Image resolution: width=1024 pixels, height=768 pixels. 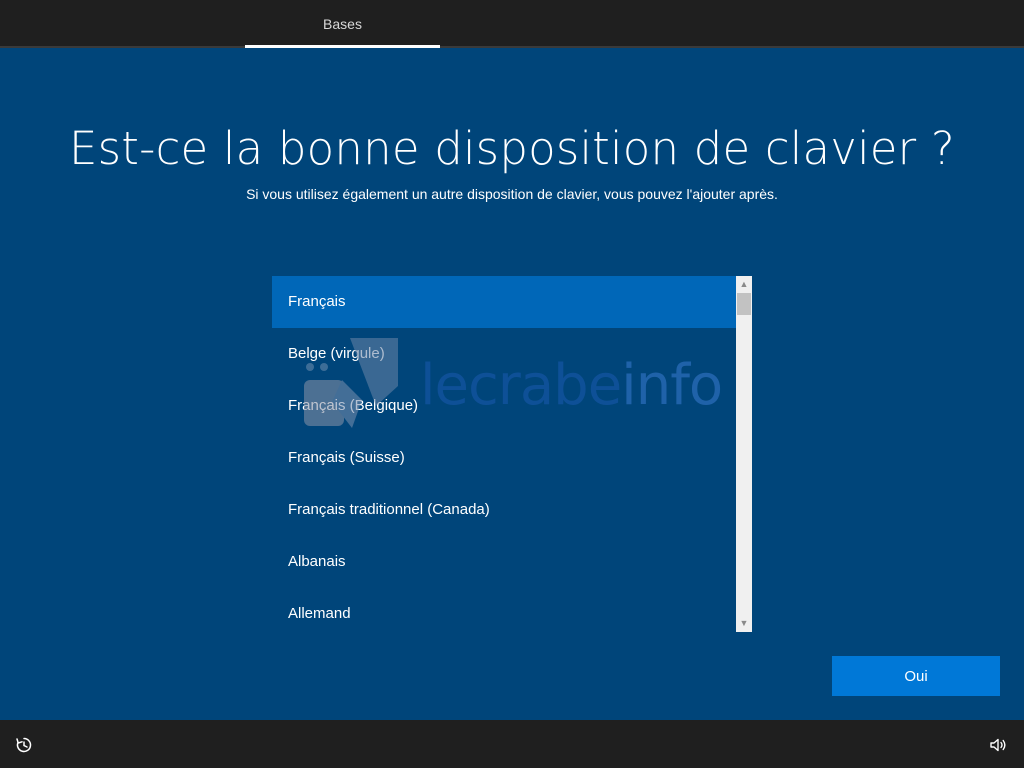 I want to click on page-title: Est-ce la bonne disposition de clavier ?, so click(x=512, y=148).